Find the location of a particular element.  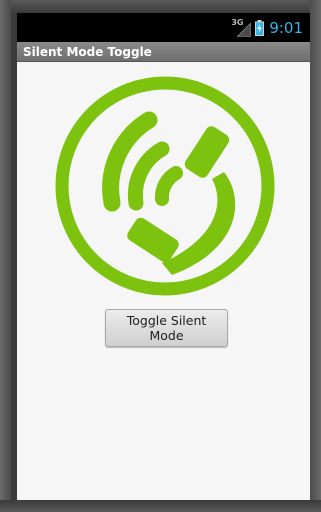

battery-indicator is located at coordinates (260, 27).